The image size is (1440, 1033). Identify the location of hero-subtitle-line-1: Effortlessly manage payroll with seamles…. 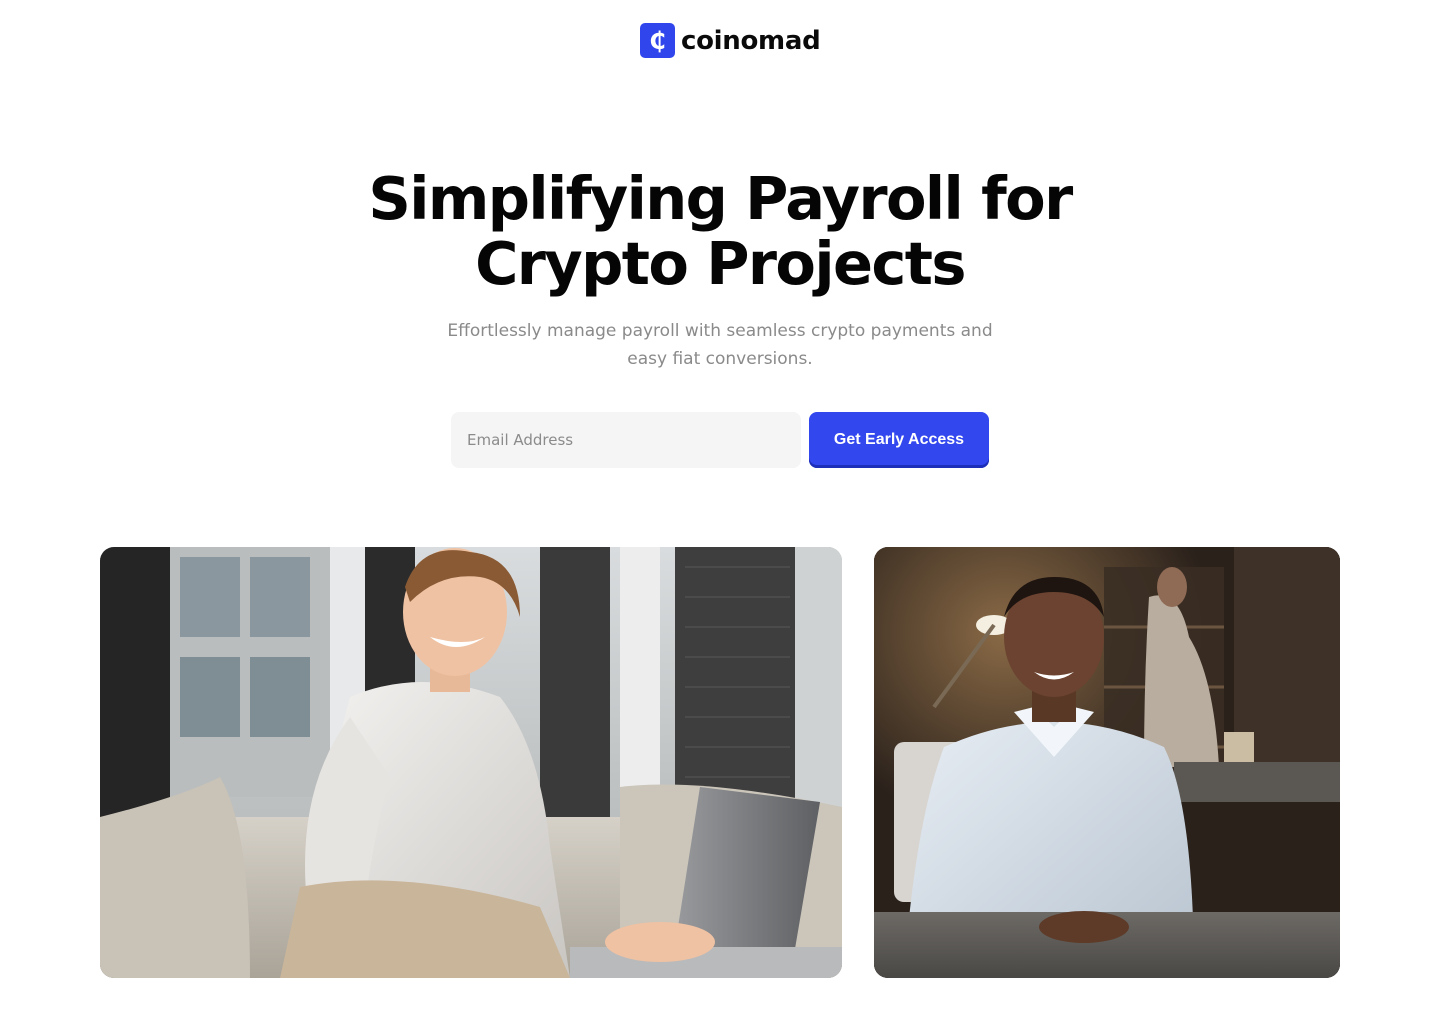
(720, 331).